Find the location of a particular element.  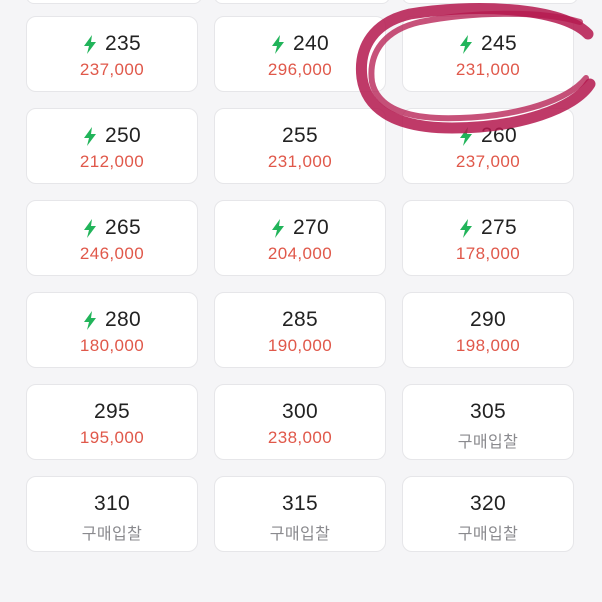

size-label: 240 is located at coordinates (311, 43).